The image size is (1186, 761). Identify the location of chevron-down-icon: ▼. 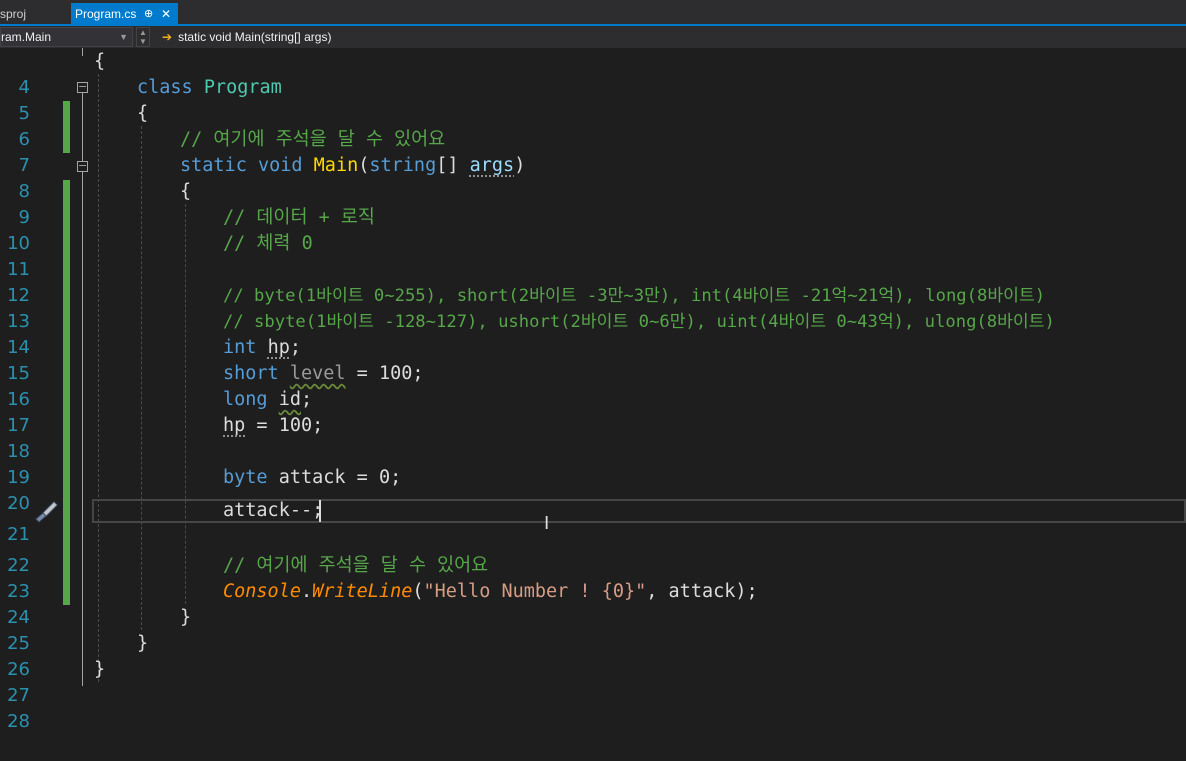
(143, 41).